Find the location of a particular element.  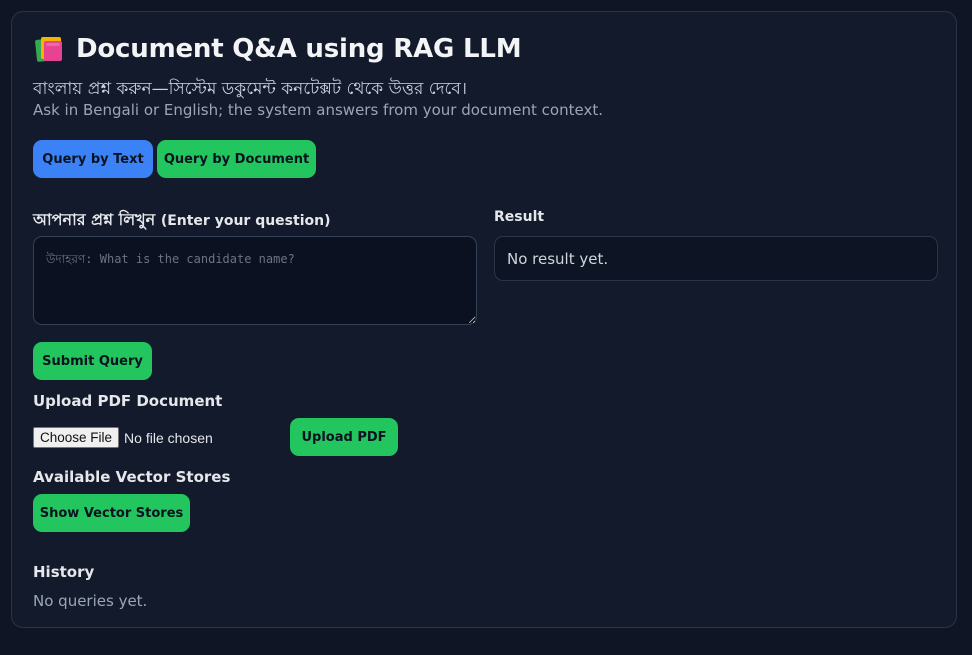

submit-query-button: Submit Query is located at coordinates (92, 361).